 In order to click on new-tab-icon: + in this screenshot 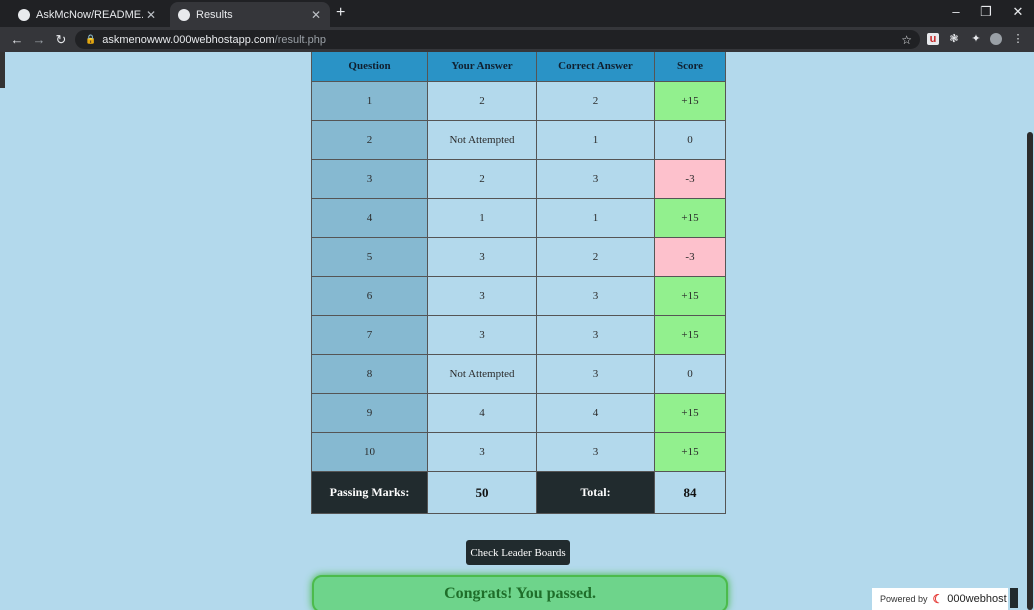, I will do `click(340, 13)`.